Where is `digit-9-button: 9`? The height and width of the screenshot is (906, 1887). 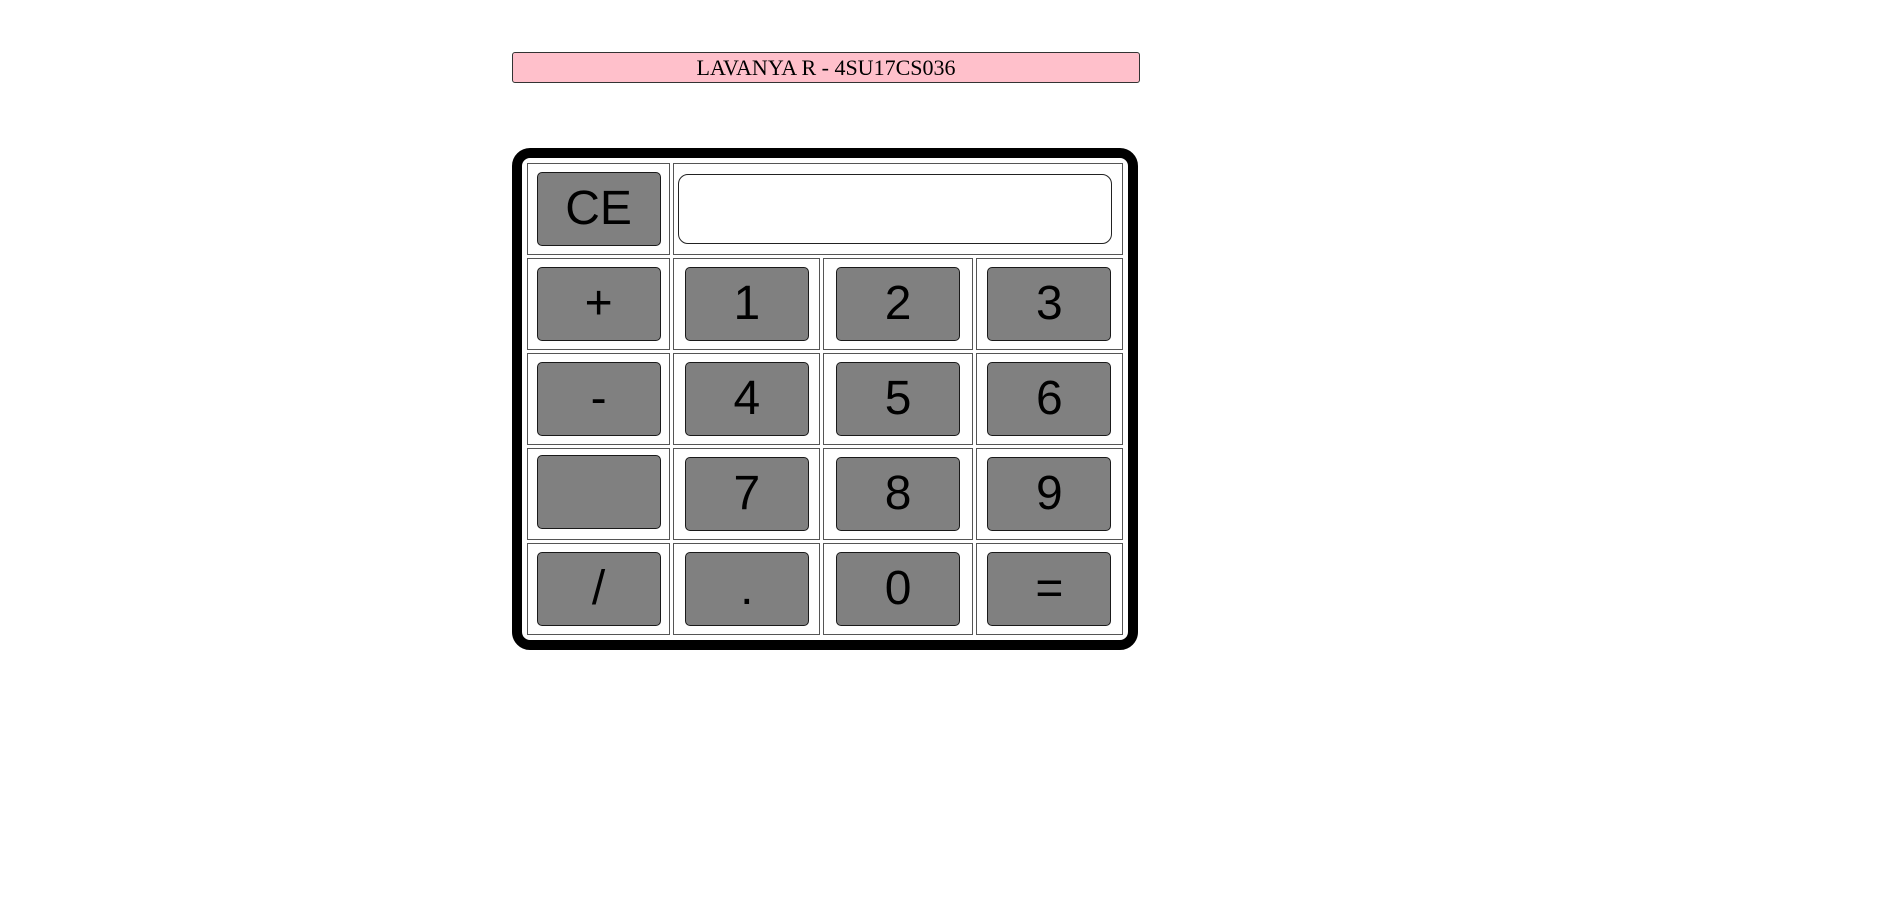
digit-9-button: 9 is located at coordinates (1049, 494).